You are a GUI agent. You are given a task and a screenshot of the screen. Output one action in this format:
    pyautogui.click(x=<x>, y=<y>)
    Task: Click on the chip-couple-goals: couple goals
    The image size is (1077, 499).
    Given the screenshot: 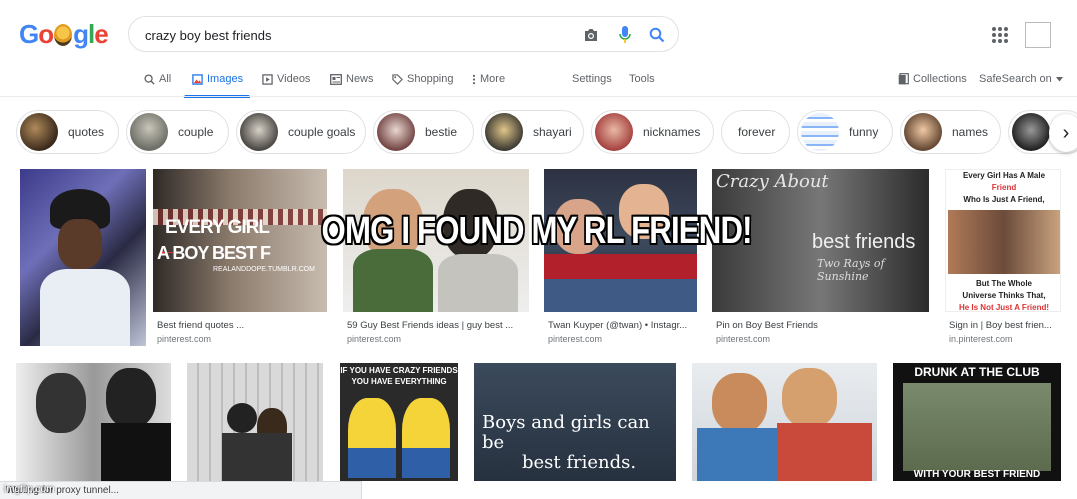 What is the action you would take?
    pyautogui.click(x=301, y=132)
    